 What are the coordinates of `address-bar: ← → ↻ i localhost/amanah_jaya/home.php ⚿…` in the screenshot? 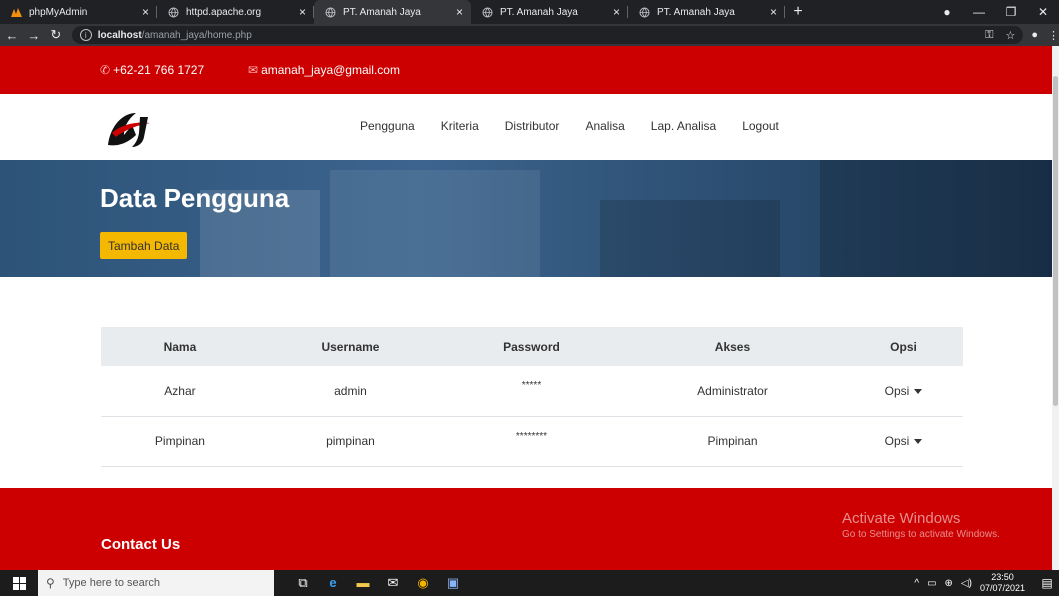 It's located at (529, 35).